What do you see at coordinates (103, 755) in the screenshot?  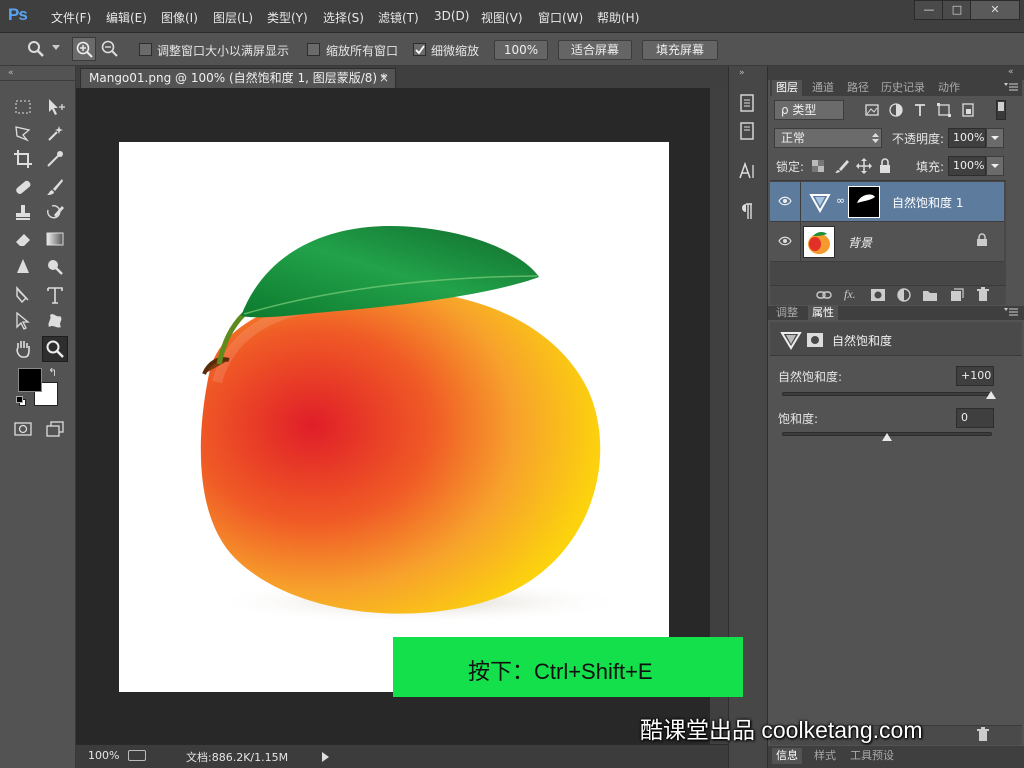 I see `status-zoom: 100%` at bounding box center [103, 755].